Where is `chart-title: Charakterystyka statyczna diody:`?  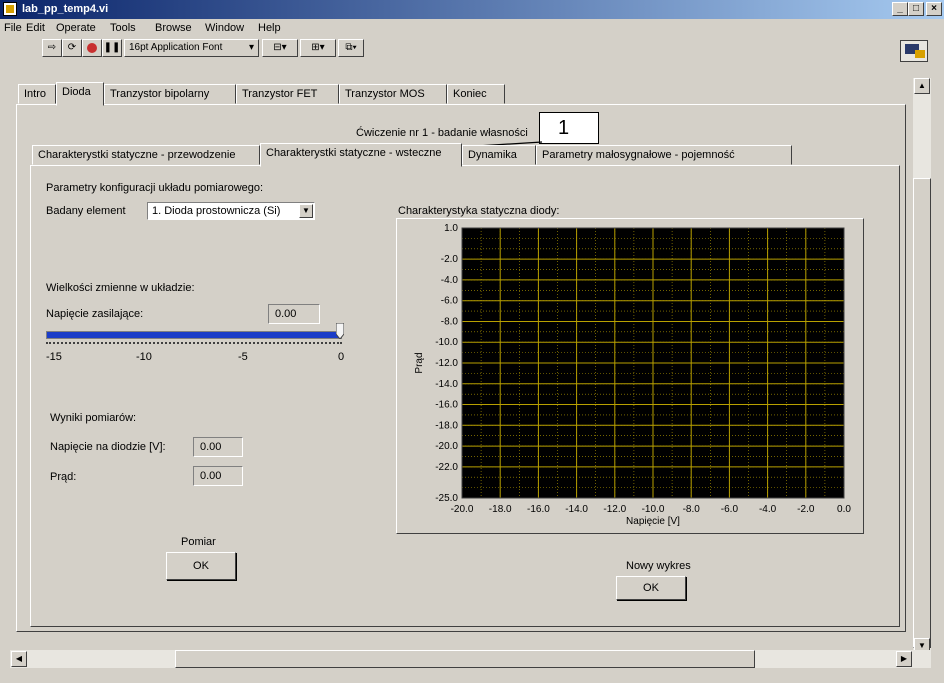
chart-title: Charakterystyka statyczna diody: is located at coordinates (479, 211).